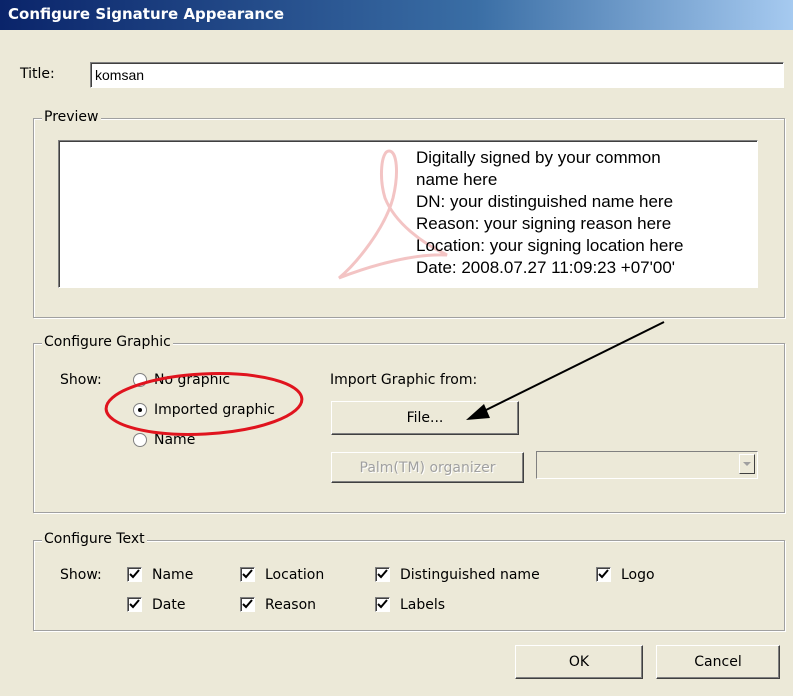  I want to click on checkbox-labels, so click(382, 604).